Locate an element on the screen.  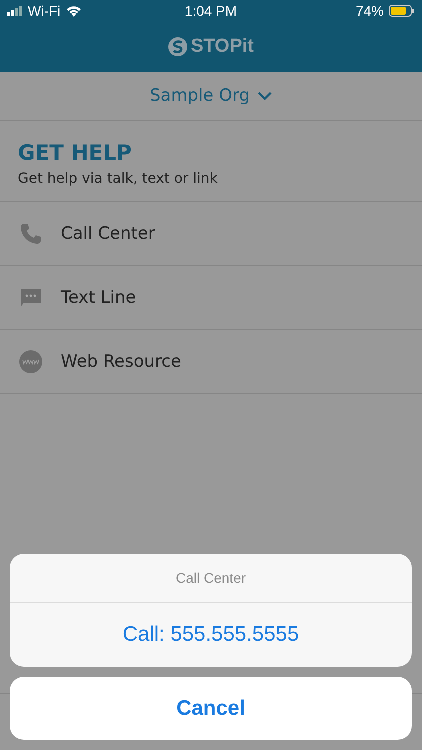
phone-icon is located at coordinates (31, 233).